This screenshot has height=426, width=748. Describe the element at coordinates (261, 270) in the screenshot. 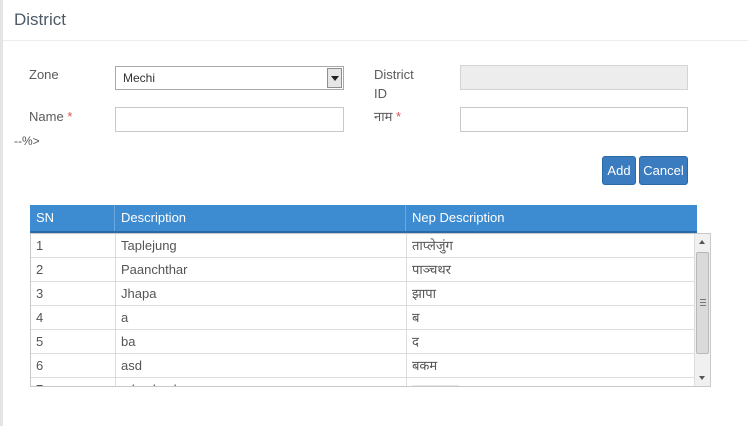

I see `cell-description: Paanchthar` at that location.